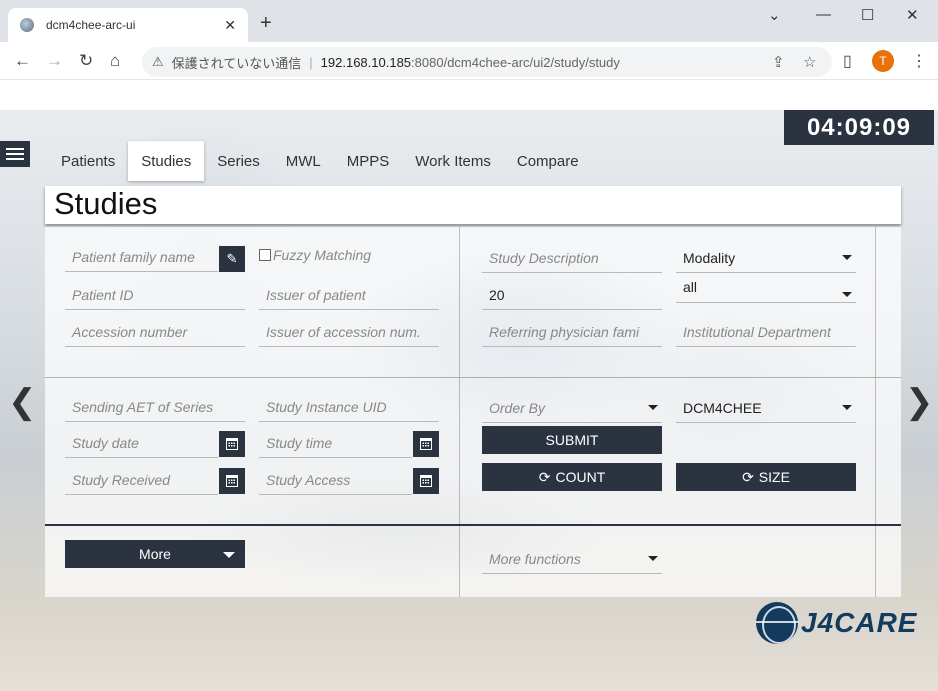  I want to click on profile-avatar: T, so click(883, 61).